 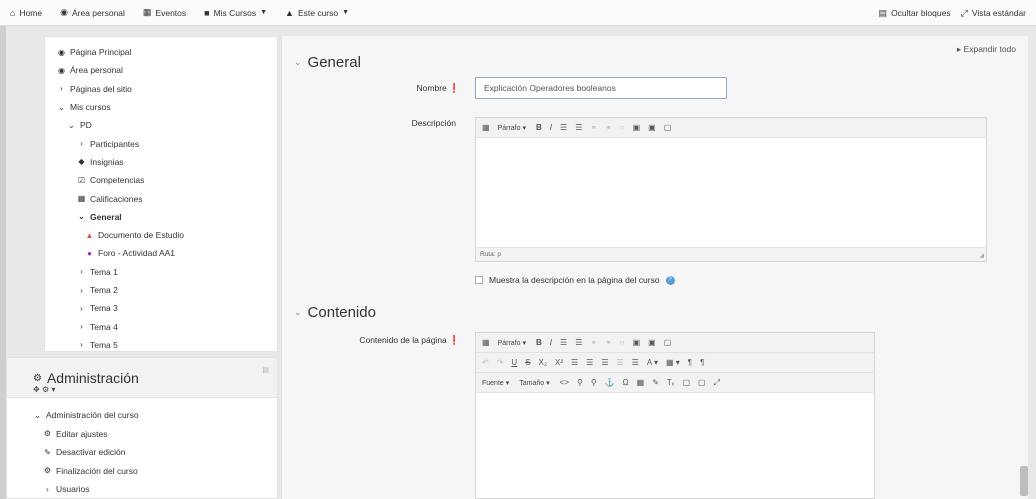 What do you see at coordinates (161, 253) in the screenshot?
I see `tree-item-foro-actividad: ● Foro - Actividad AA1` at bounding box center [161, 253].